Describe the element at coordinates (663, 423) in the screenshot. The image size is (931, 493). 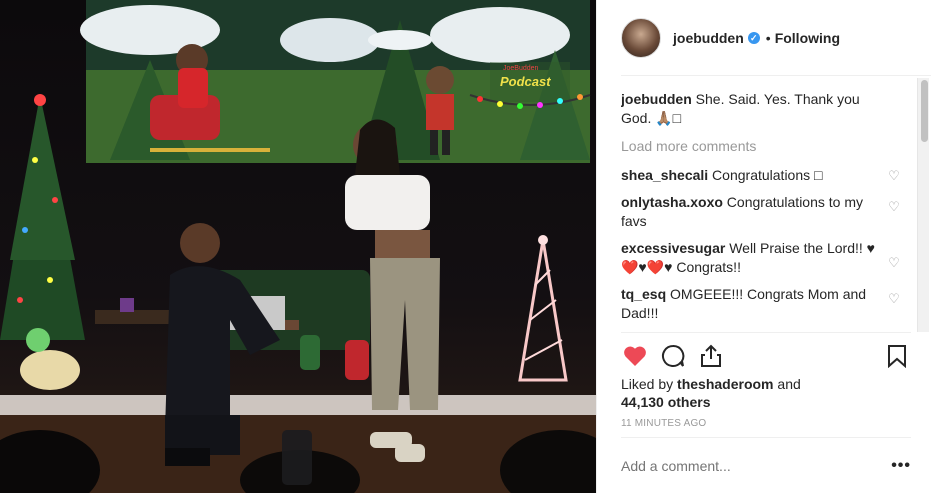
I see `post-timestamp: 11 MINUTES AGO` at that location.